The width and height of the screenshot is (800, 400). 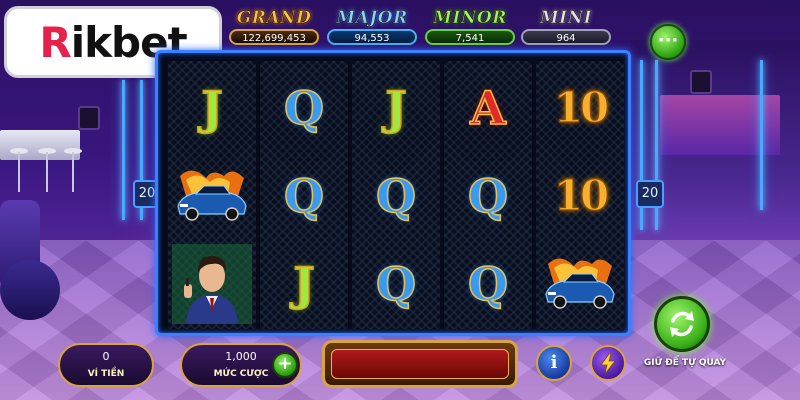 What do you see at coordinates (372, 37) in the screenshot?
I see `jackpot-value: 94,553` at bounding box center [372, 37].